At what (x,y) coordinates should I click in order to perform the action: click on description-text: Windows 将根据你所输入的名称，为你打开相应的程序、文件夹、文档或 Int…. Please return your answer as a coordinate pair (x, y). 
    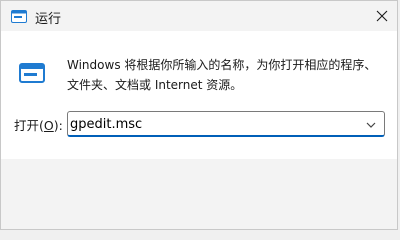
    Looking at the image, I should click on (222, 75).